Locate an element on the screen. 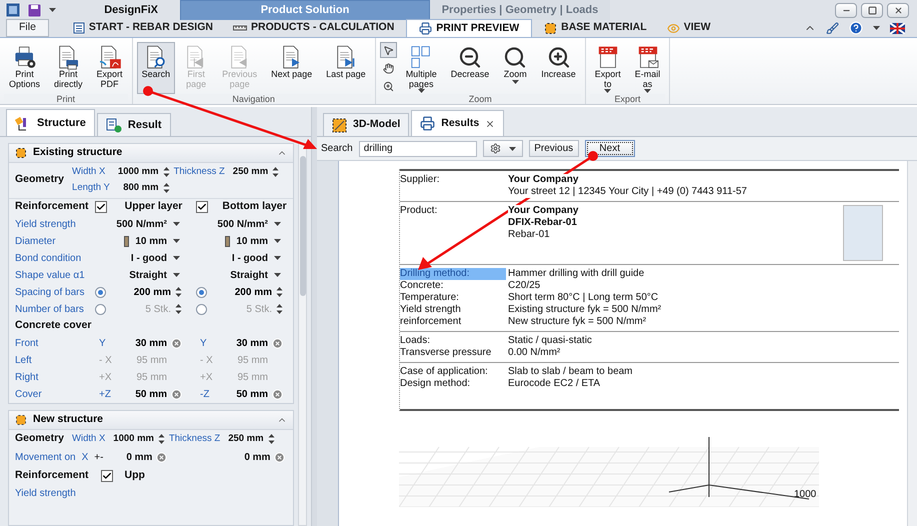 The width and height of the screenshot is (917, 526). ribbon-button: Decrease is located at coordinates (470, 68).